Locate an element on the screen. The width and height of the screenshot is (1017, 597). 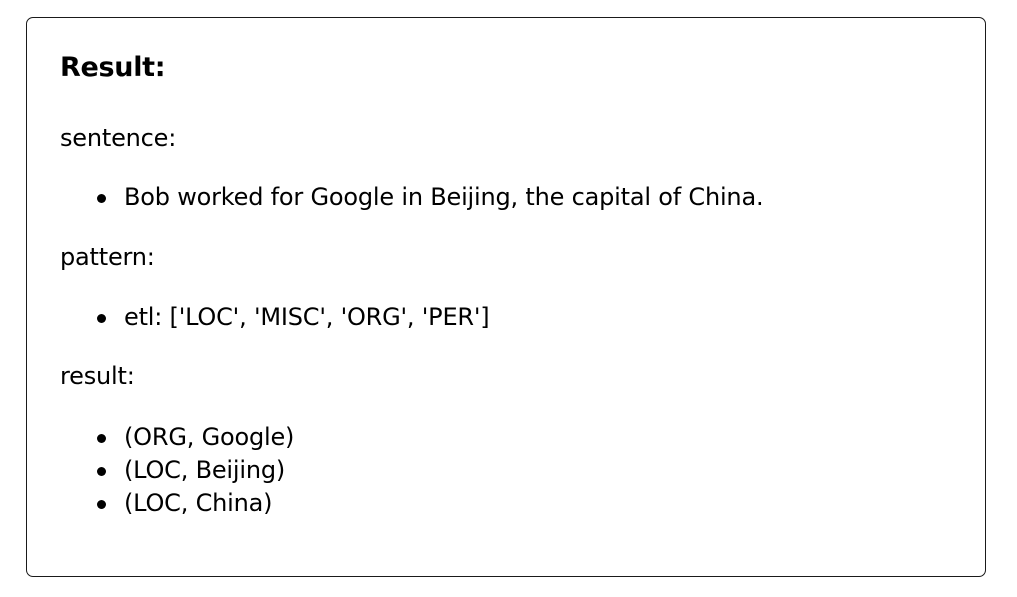
pattern-list: etl: ['LOC', 'MISC', 'ORG', 'PER'] is located at coordinates (293, 317).